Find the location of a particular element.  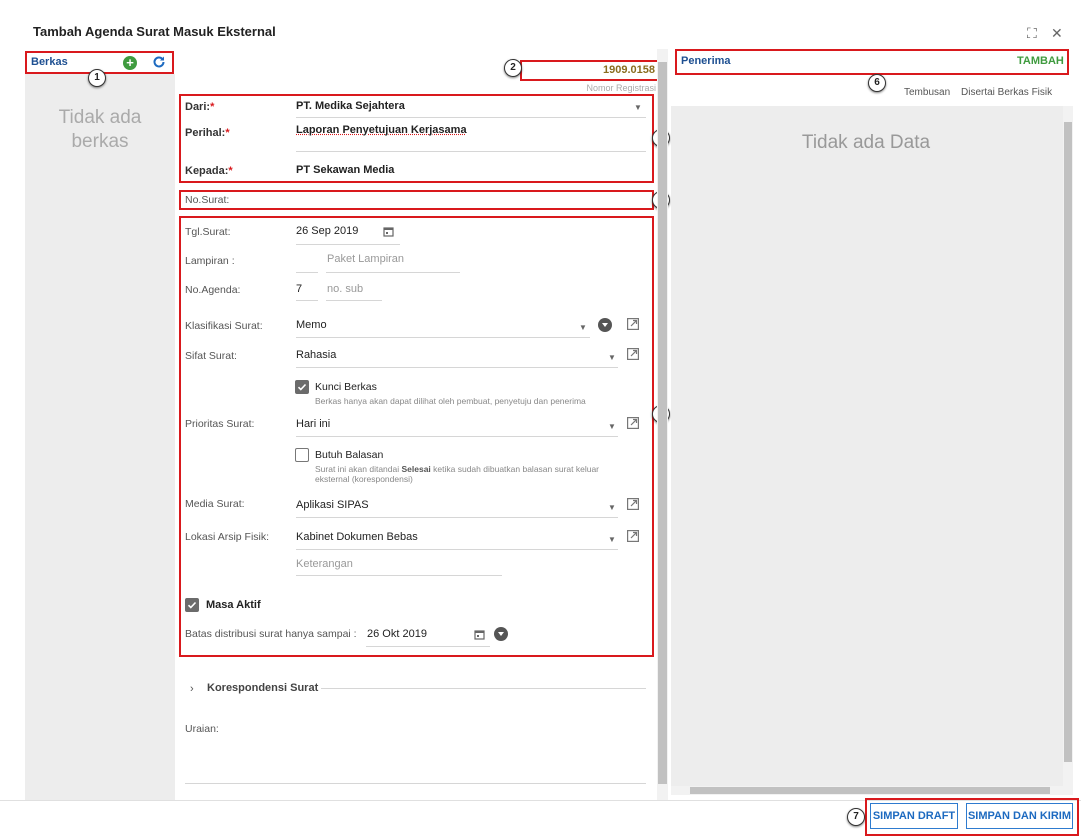

badge-2: 2 is located at coordinates (513, 68).